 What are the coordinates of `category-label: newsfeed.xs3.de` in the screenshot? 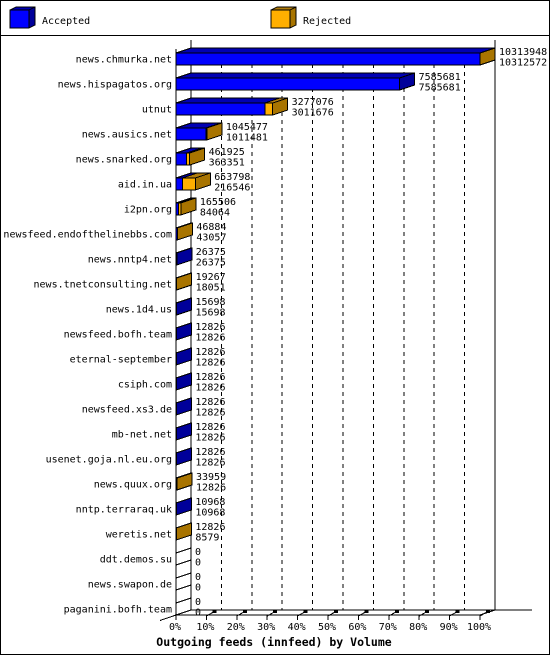 It's located at (127, 410).